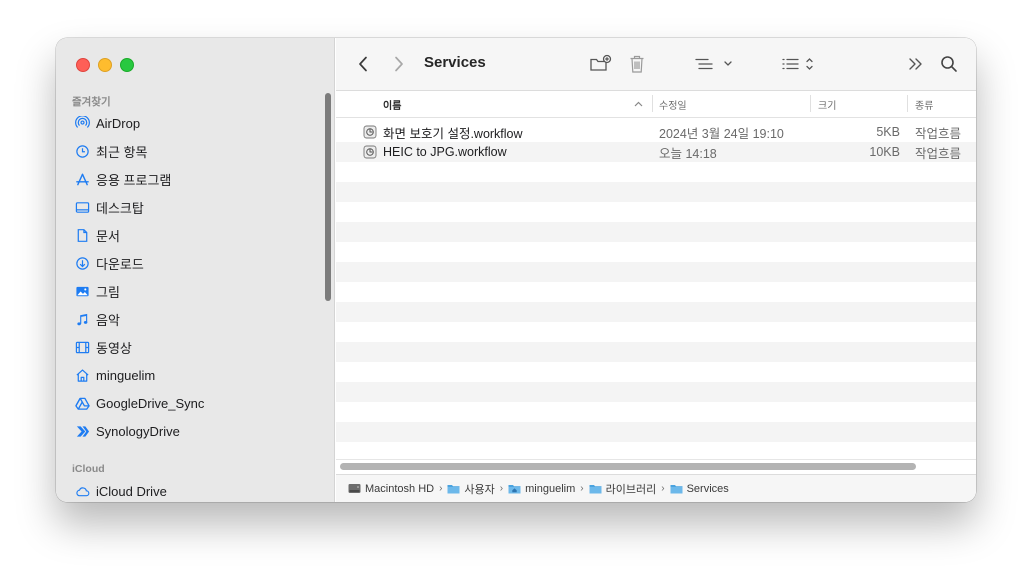 This screenshot has width=1032, height=576. Describe the element at coordinates (400, 488) in the screenshot. I see `path-item-label: Macintosh HD` at that location.